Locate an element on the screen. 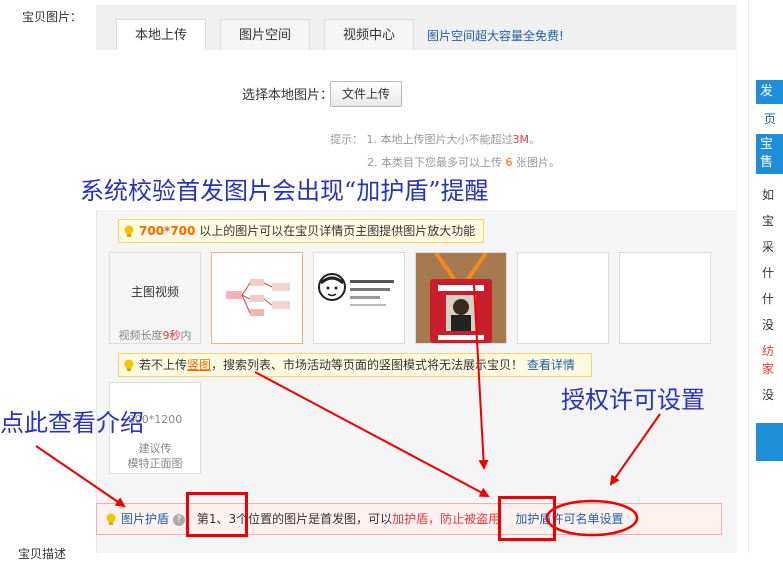 Image resolution: width=783 pixels, height=562 pixels. annotation-license-settings: 授权许可设置 is located at coordinates (633, 400).